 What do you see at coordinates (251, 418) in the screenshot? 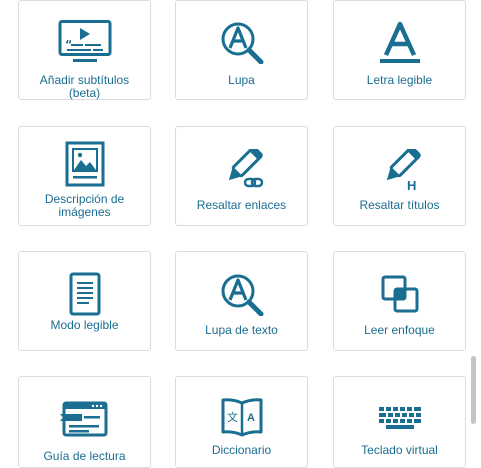
I see `svg-text: A` at bounding box center [251, 418].